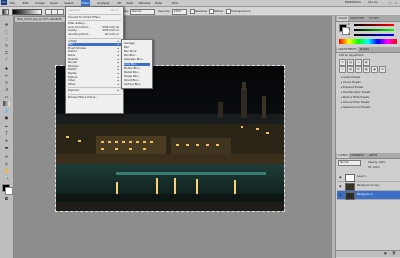 This screenshot has width=400, height=258. What do you see at coordinates (374, 35) in the screenshot?
I see `blue-slider` at bounding box center [374, 35].